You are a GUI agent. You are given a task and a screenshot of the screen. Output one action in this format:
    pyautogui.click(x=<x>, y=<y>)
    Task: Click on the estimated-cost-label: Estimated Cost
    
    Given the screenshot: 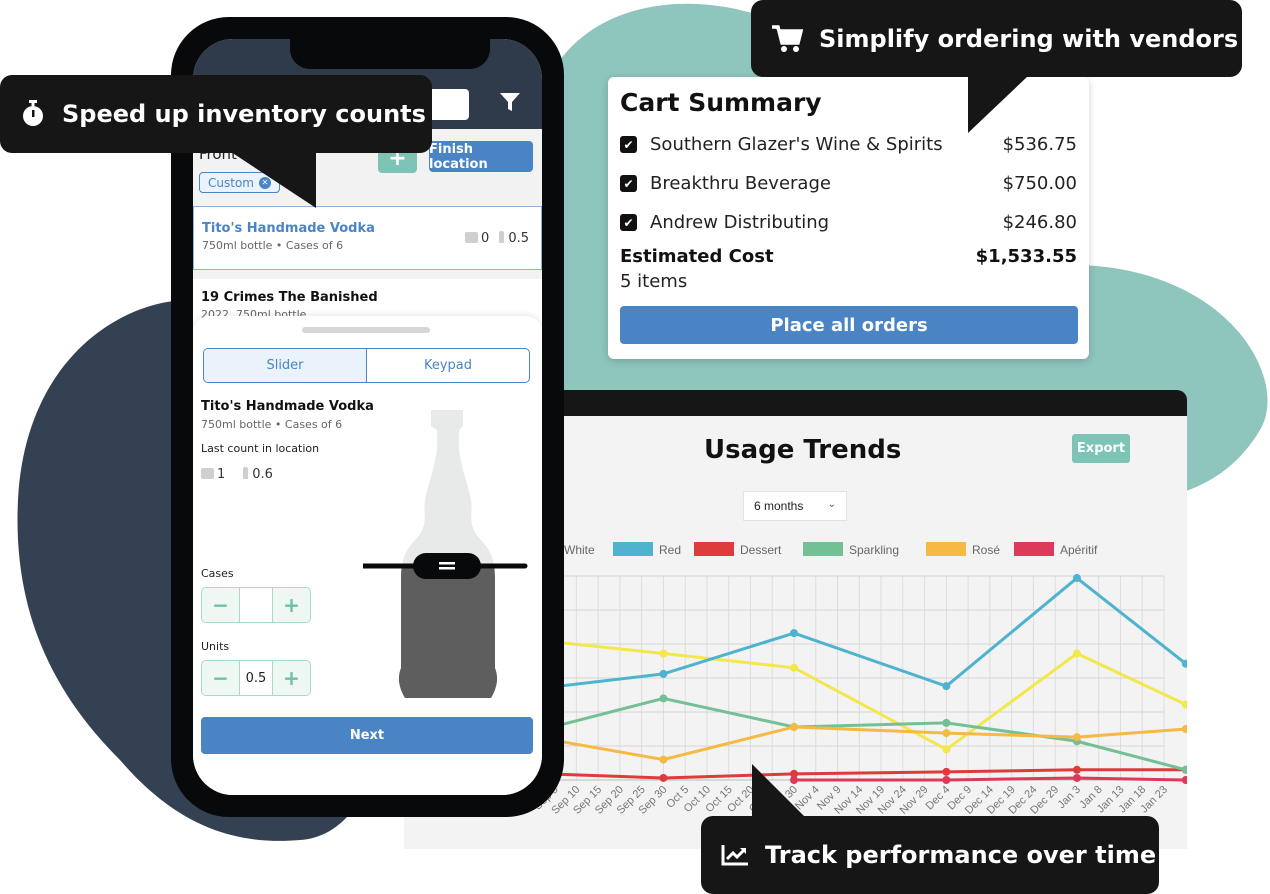 What is the action you would take?
    pyautogui.click(x=697, y=256)
    